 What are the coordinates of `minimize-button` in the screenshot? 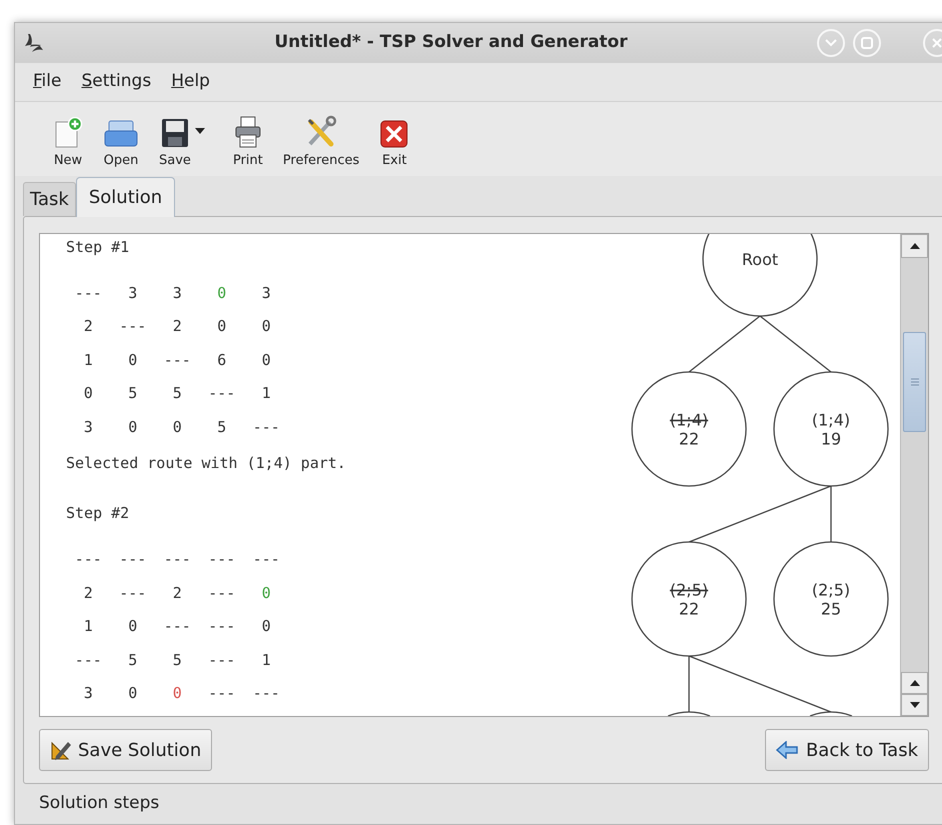 It's located at (831, 43).